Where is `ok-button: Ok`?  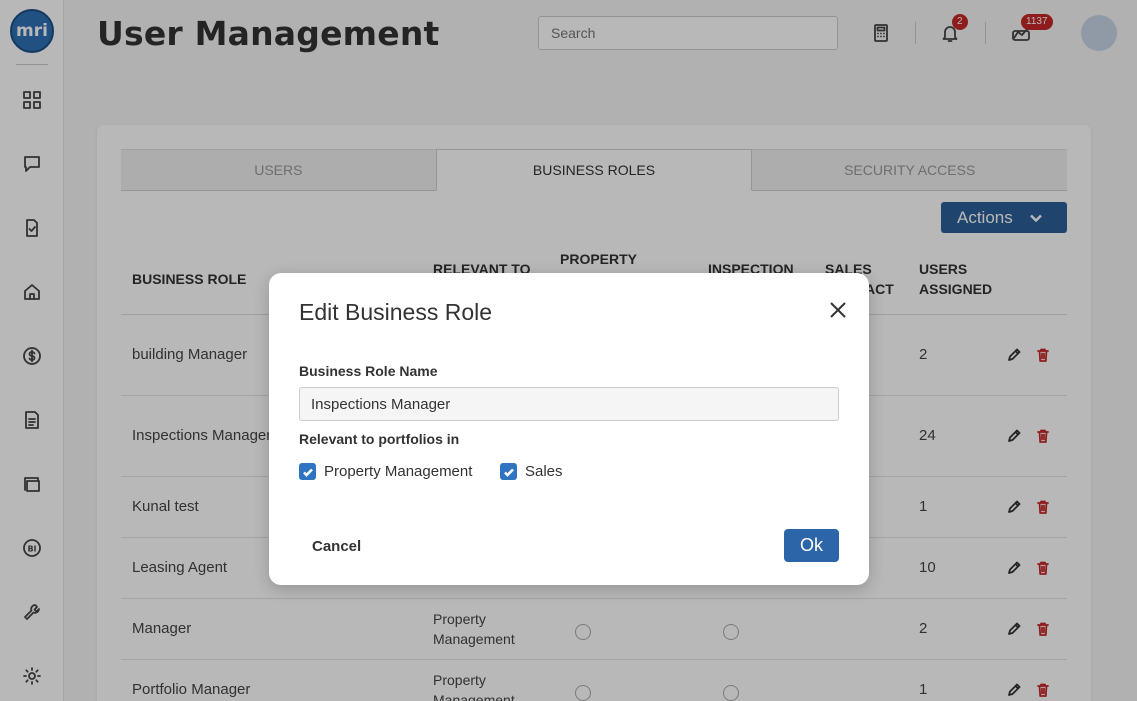 ok-button: Ok is located at coordinates (811, 545).